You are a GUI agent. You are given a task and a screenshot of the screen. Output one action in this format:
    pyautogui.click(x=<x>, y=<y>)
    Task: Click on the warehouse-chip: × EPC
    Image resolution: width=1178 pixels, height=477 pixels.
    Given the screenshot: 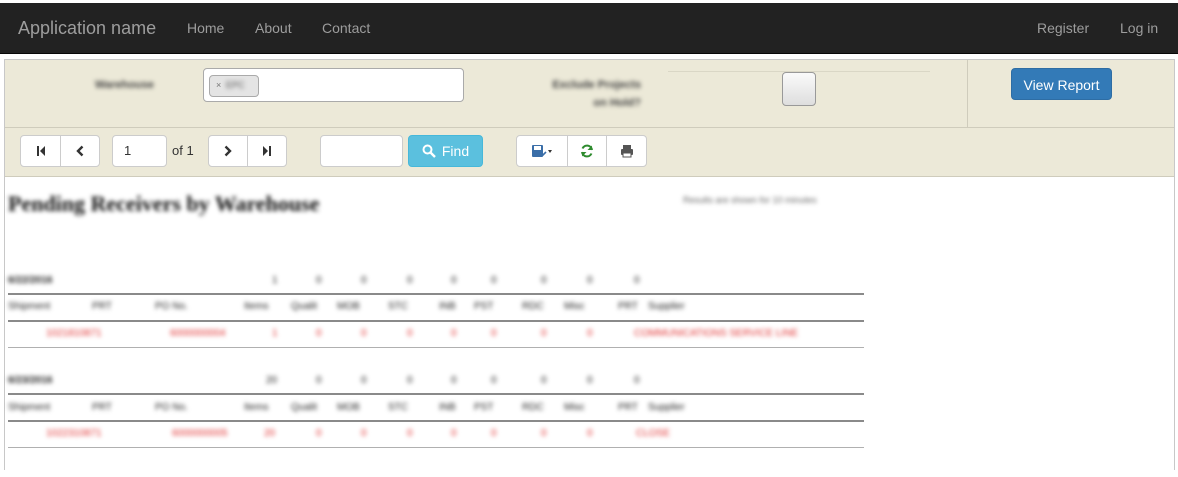 What is the action you would take?
    pyautogui.click(x=234, y=86)
    